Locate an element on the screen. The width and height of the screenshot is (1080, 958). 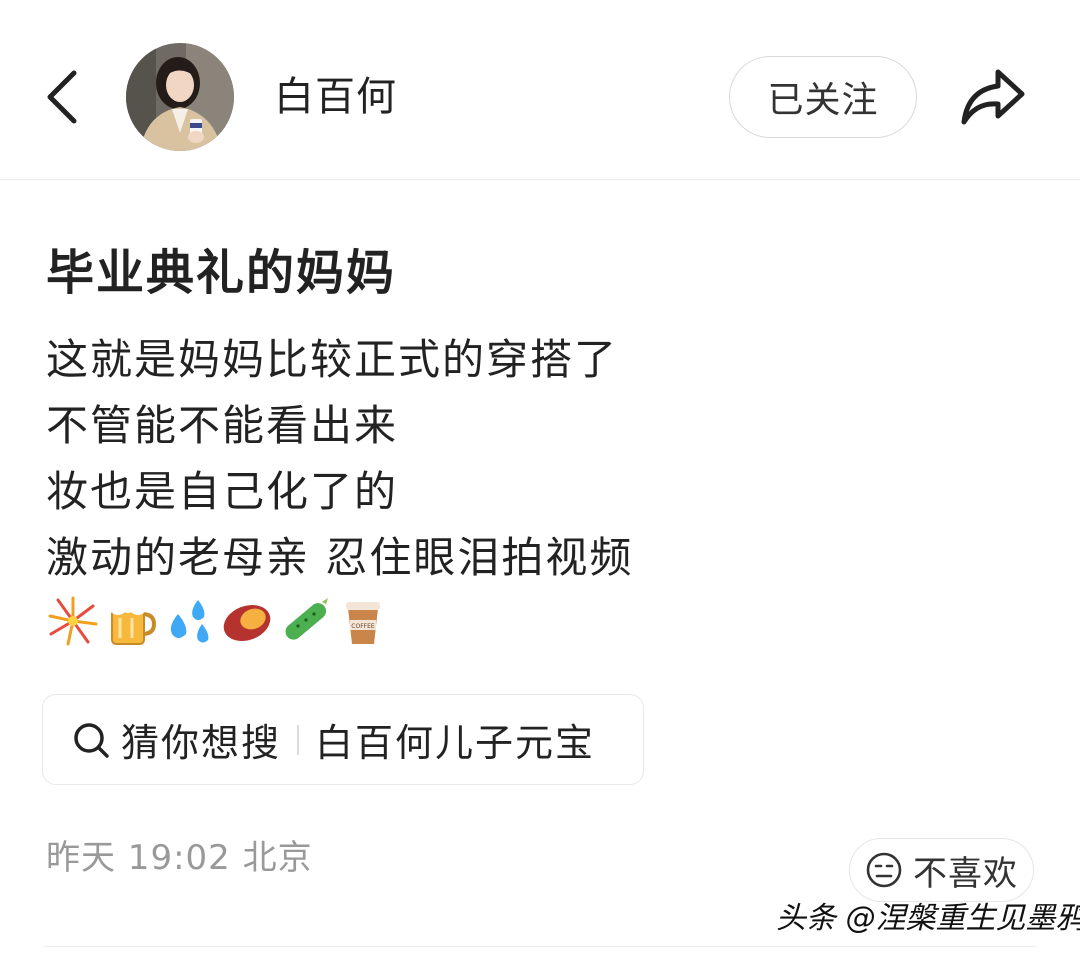
post-meta: 昨天 19:02 北京 is located at coordinates (179, 858).